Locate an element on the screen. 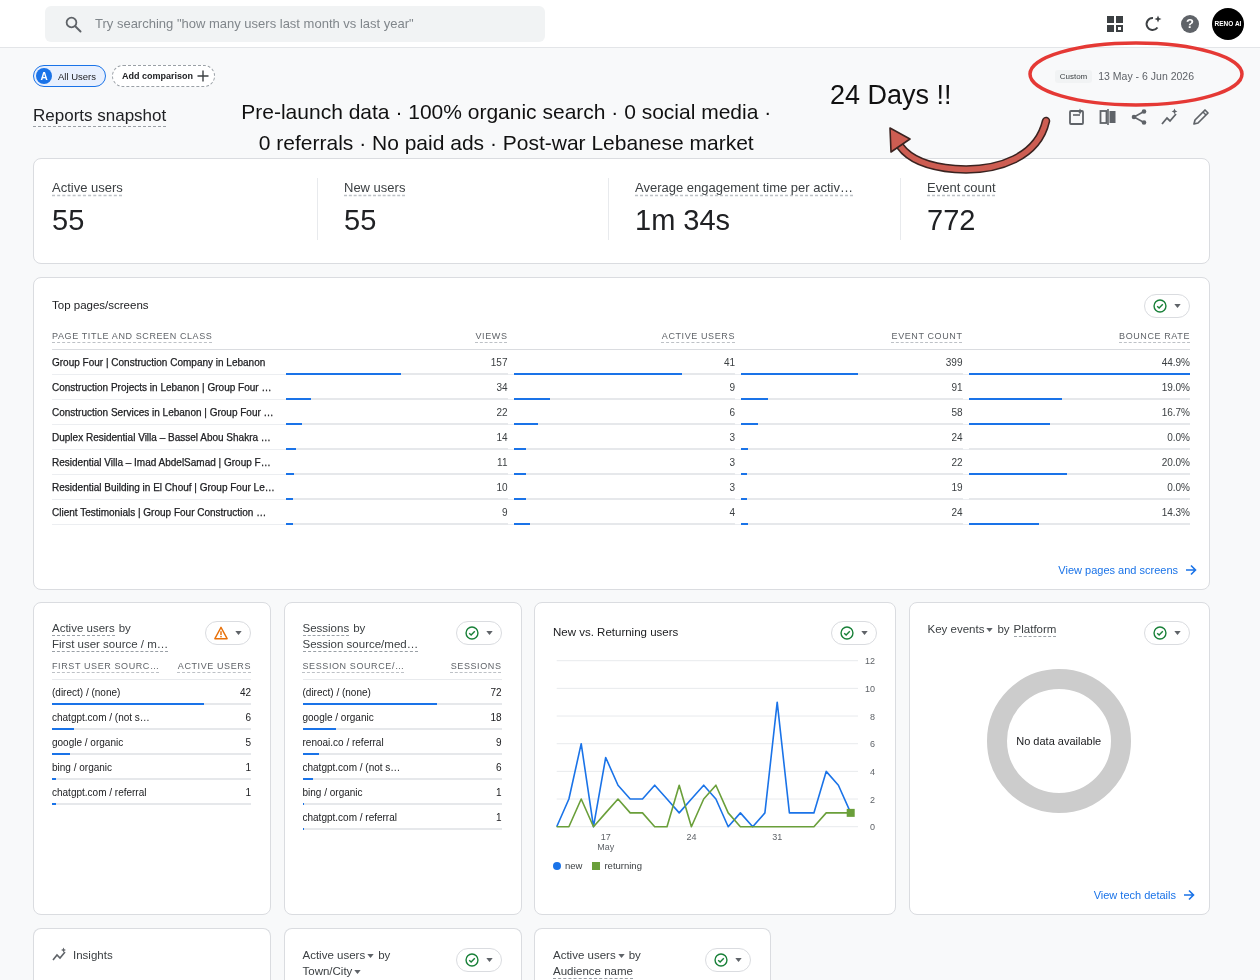 The image size is (1260, 980). column-header: PAGE TITLE AND SCREEN CLASS is located at coordinates (166, 336).